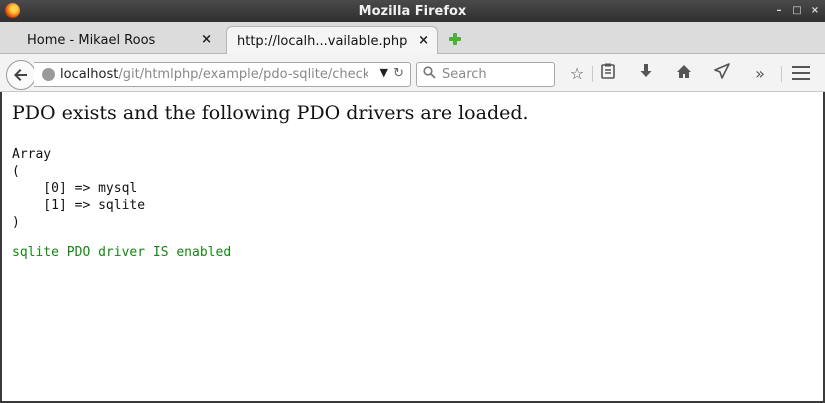  I want to click on send-icon, so click(722, 74).